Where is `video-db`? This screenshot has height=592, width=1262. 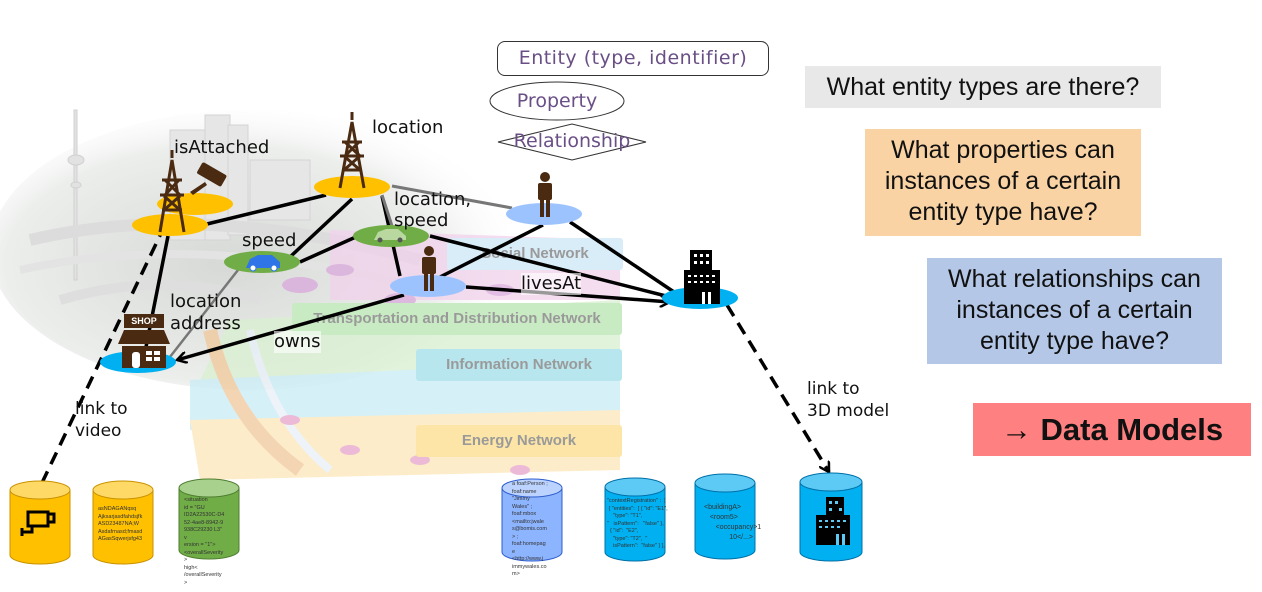 video-db is located at coordinates (40, 522).